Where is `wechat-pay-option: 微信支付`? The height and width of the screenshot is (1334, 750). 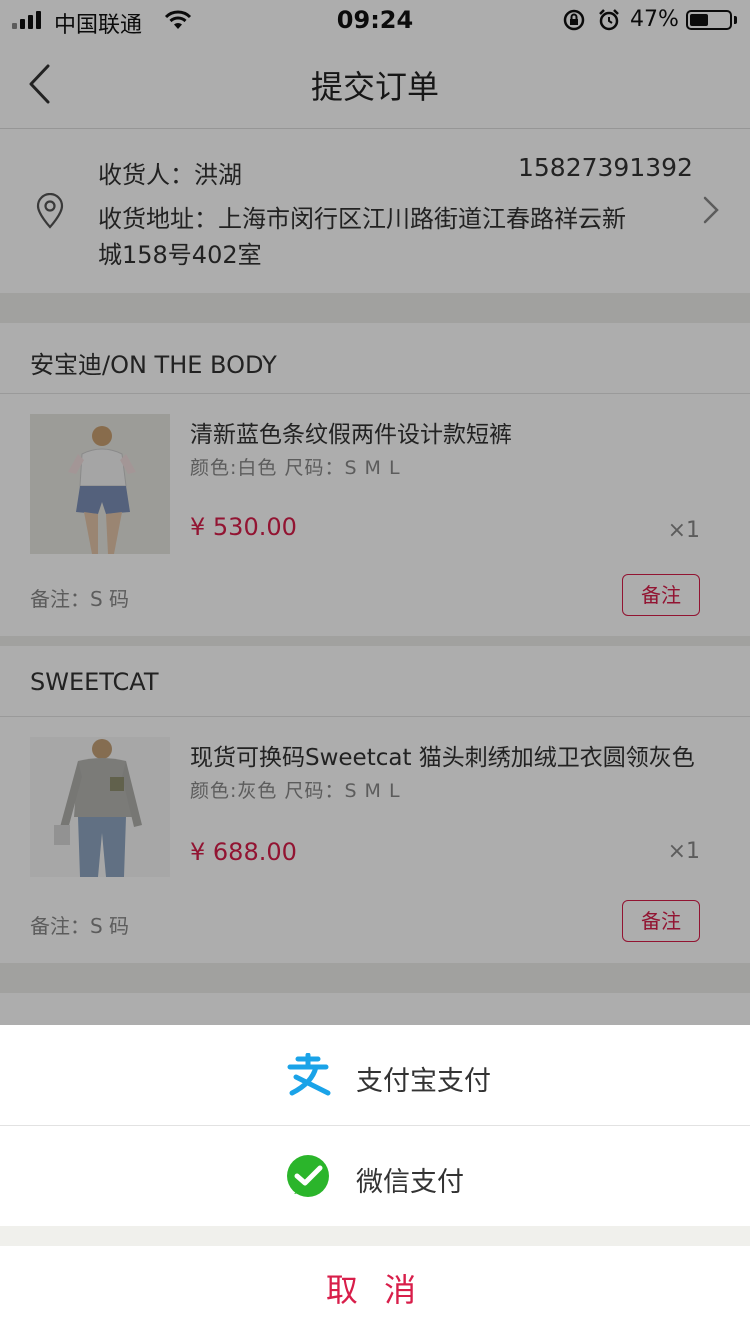
wechat-pay-option: 微信支付 is located at coordinates (375, 1176).